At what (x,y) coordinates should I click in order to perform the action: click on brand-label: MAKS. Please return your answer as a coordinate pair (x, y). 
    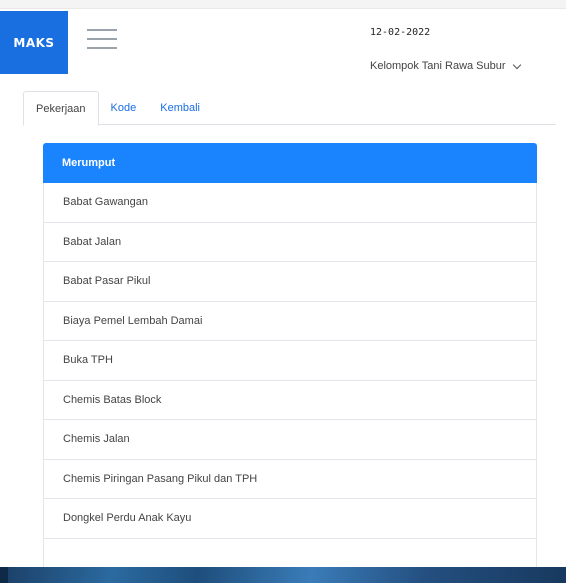
    Looking at the image, I should click on (34, 42).